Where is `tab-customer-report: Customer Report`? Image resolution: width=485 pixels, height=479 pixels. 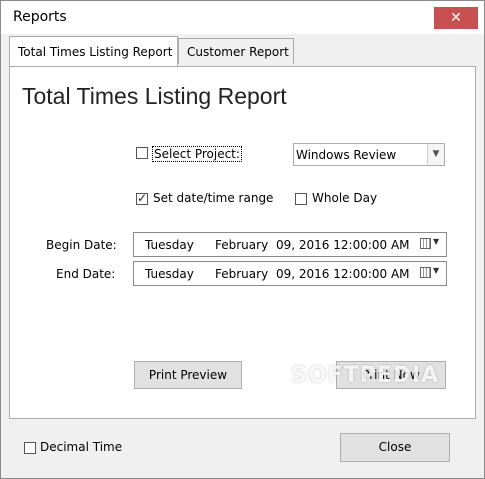
tab-customer-report: Customer Report is located at coordinates (236, 51).